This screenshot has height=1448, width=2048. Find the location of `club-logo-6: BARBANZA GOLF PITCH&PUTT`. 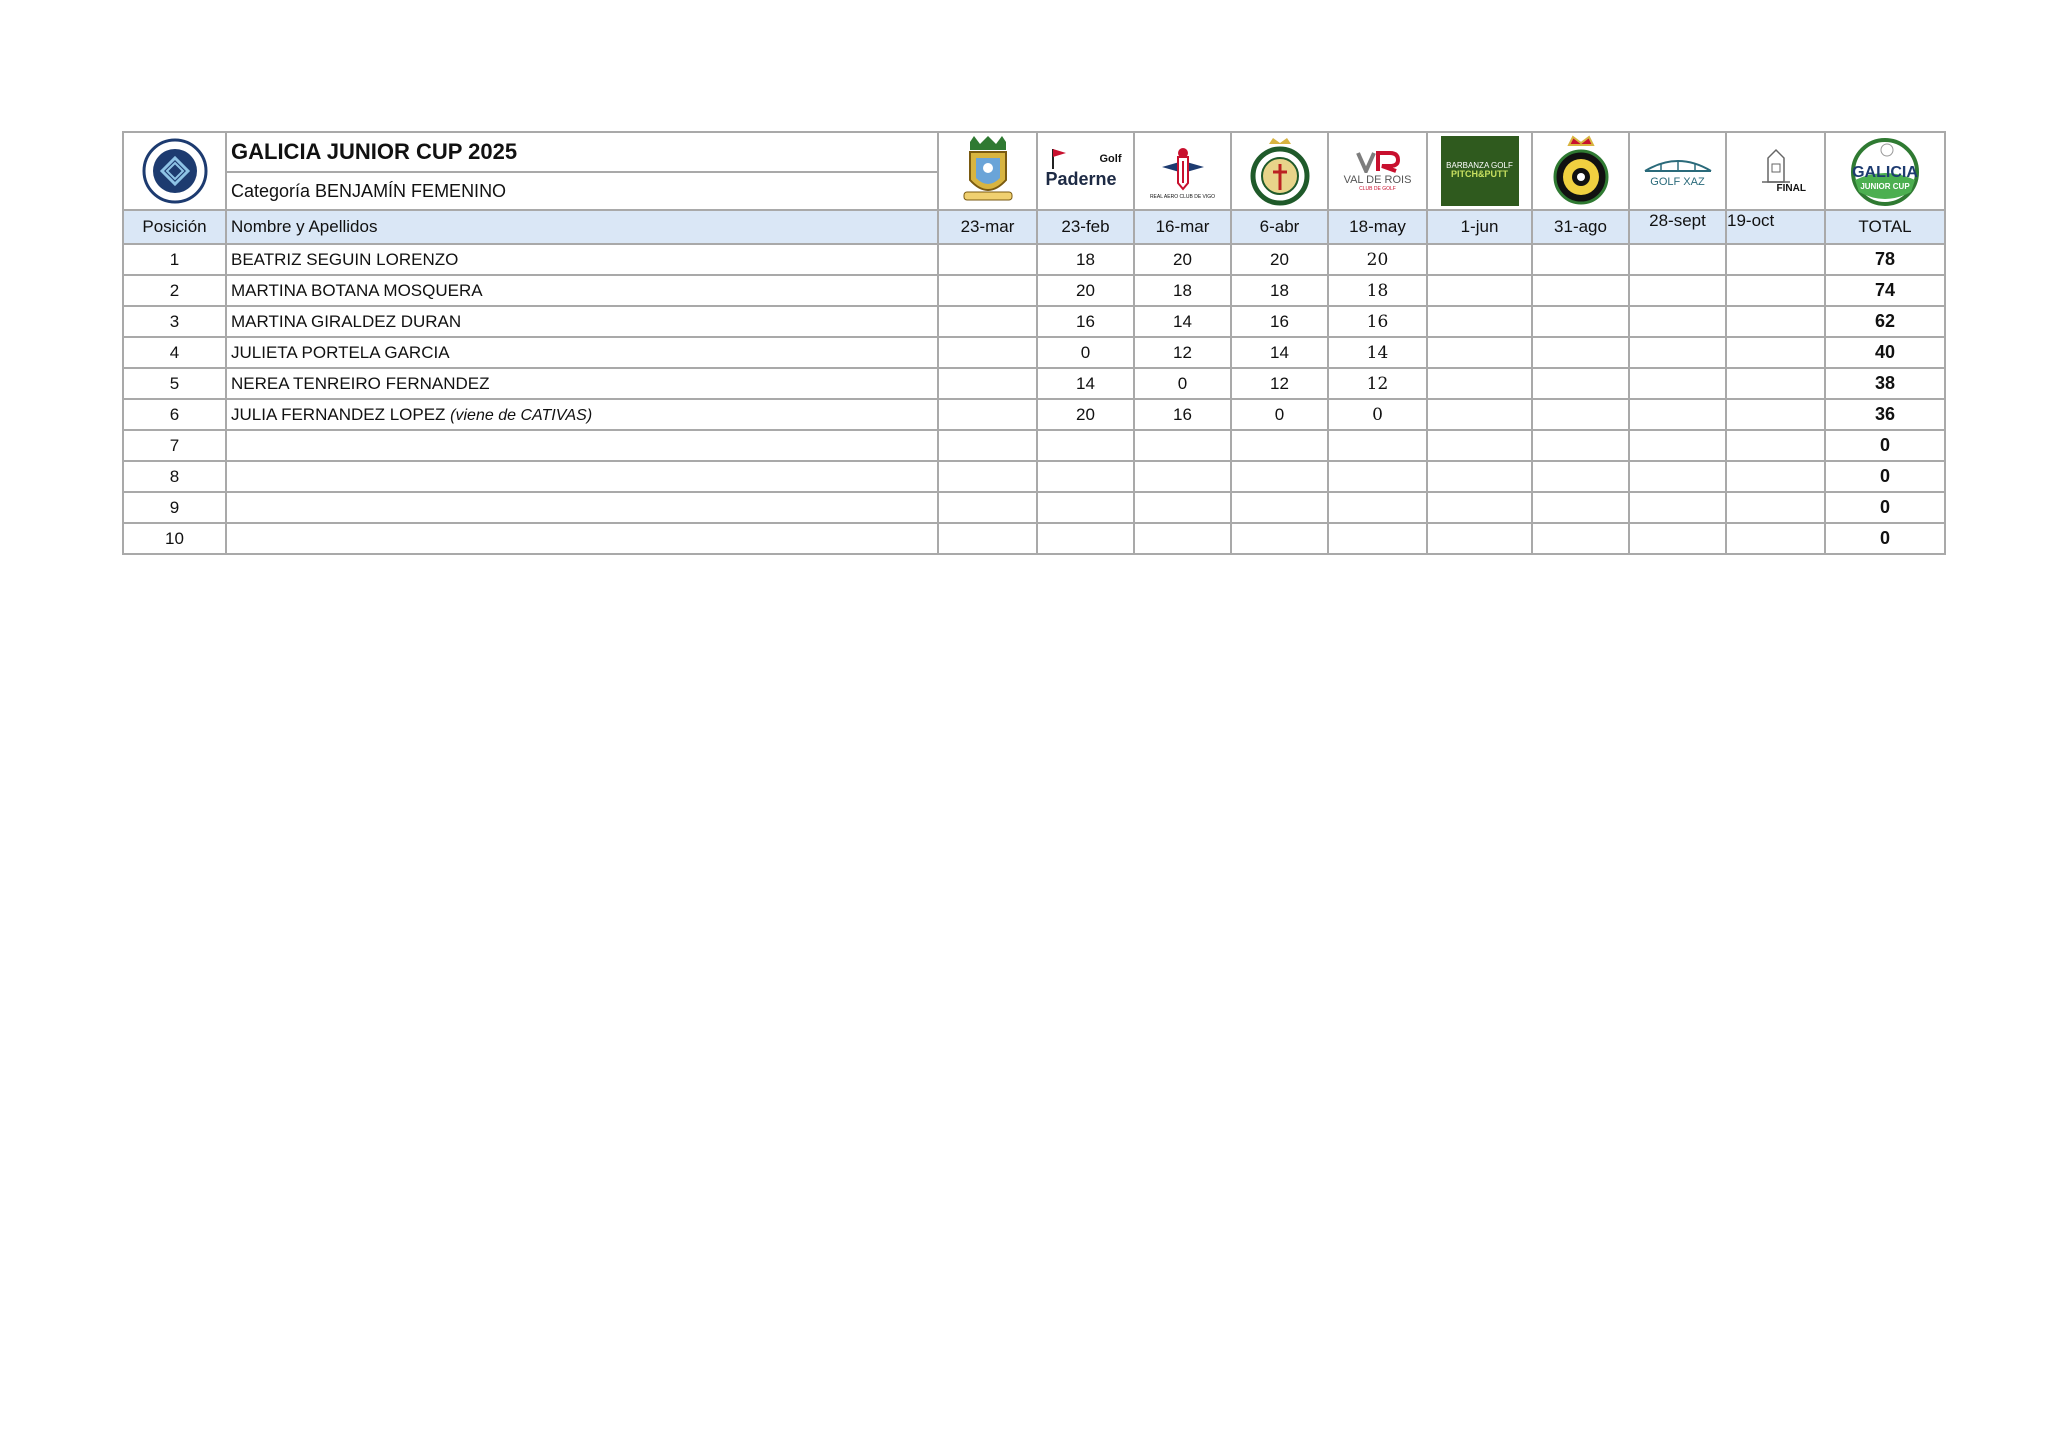

club-logo-6: BARBANZA GOLF PITCH&PUTT is located at coordinates (1479, 171).